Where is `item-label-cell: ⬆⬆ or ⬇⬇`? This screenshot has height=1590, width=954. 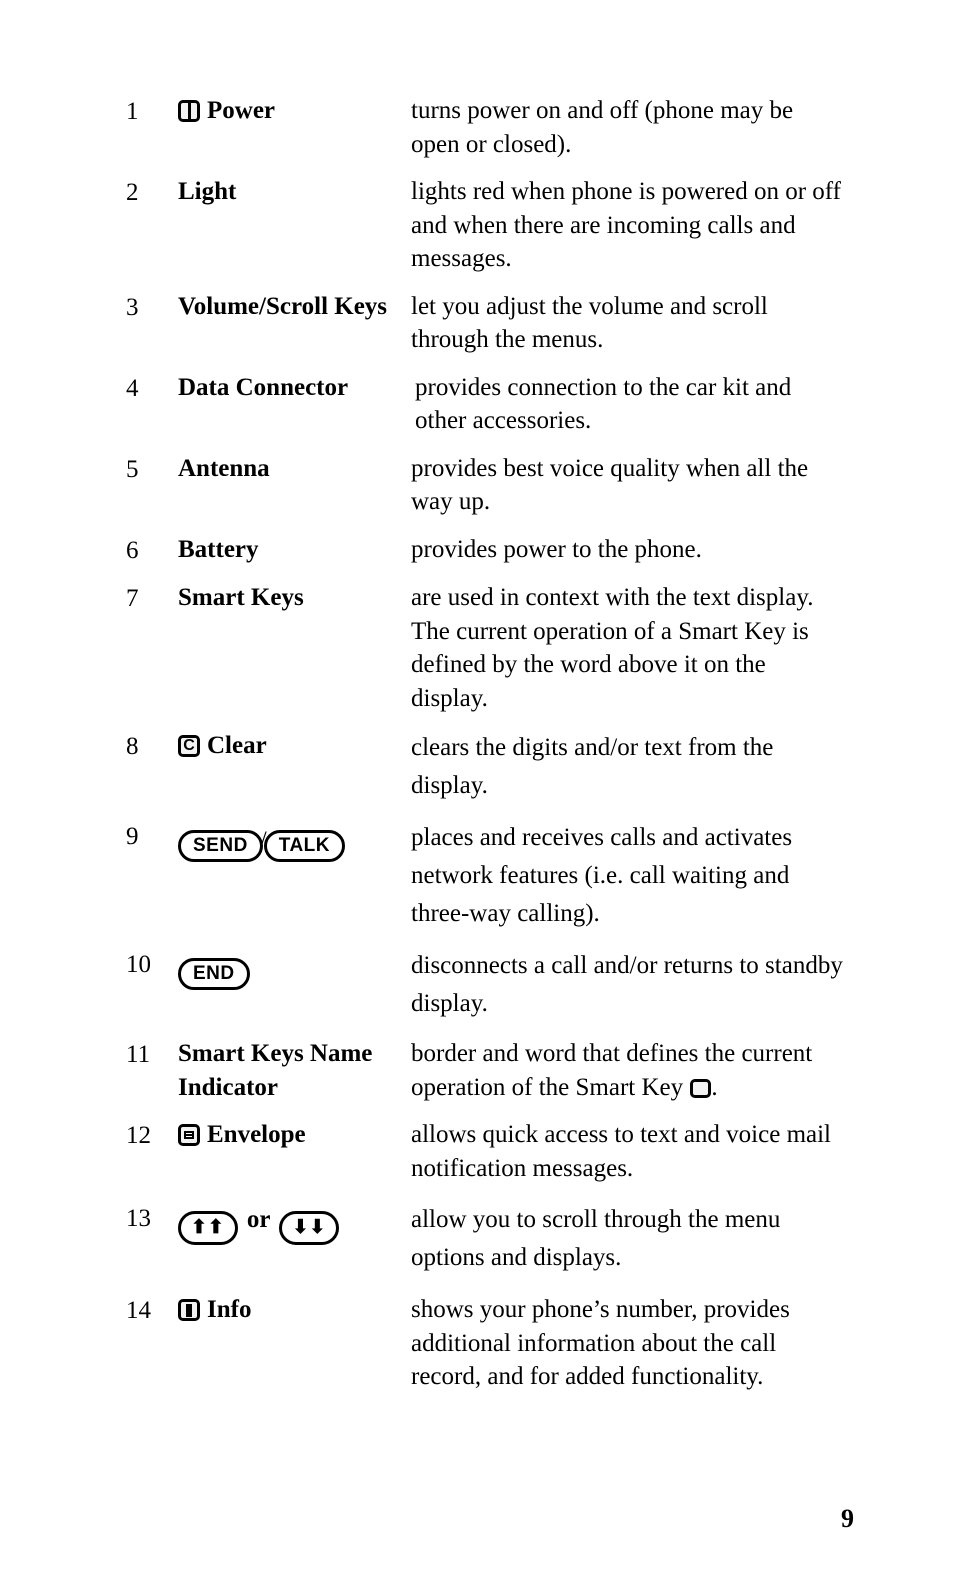
item-label-cell: ⬆⬆ or ⬇⬇ is located at coordinates (294, 1223).